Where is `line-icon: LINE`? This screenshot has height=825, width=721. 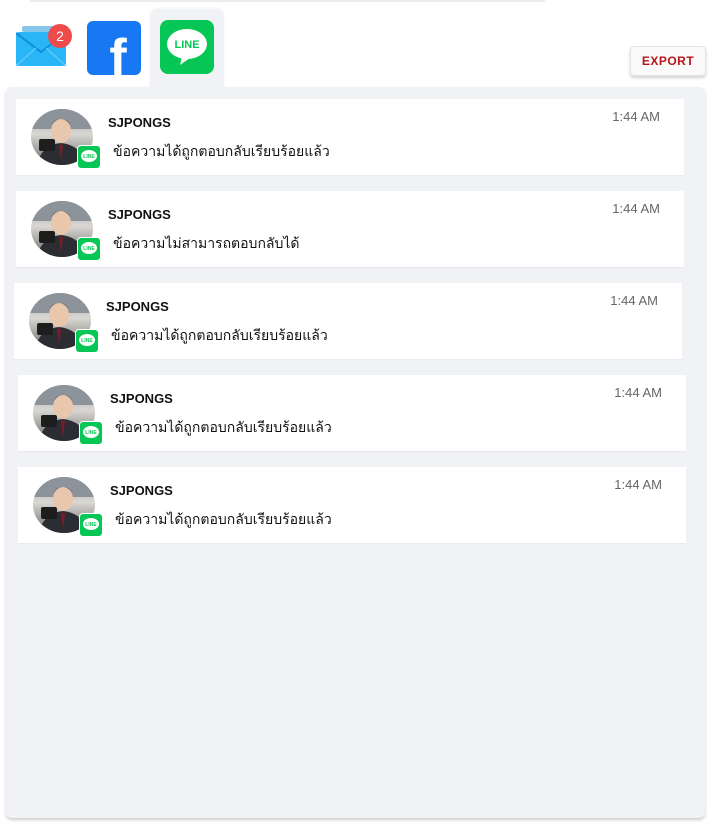 line-icon: LINE is located at coordinates (187, 47).